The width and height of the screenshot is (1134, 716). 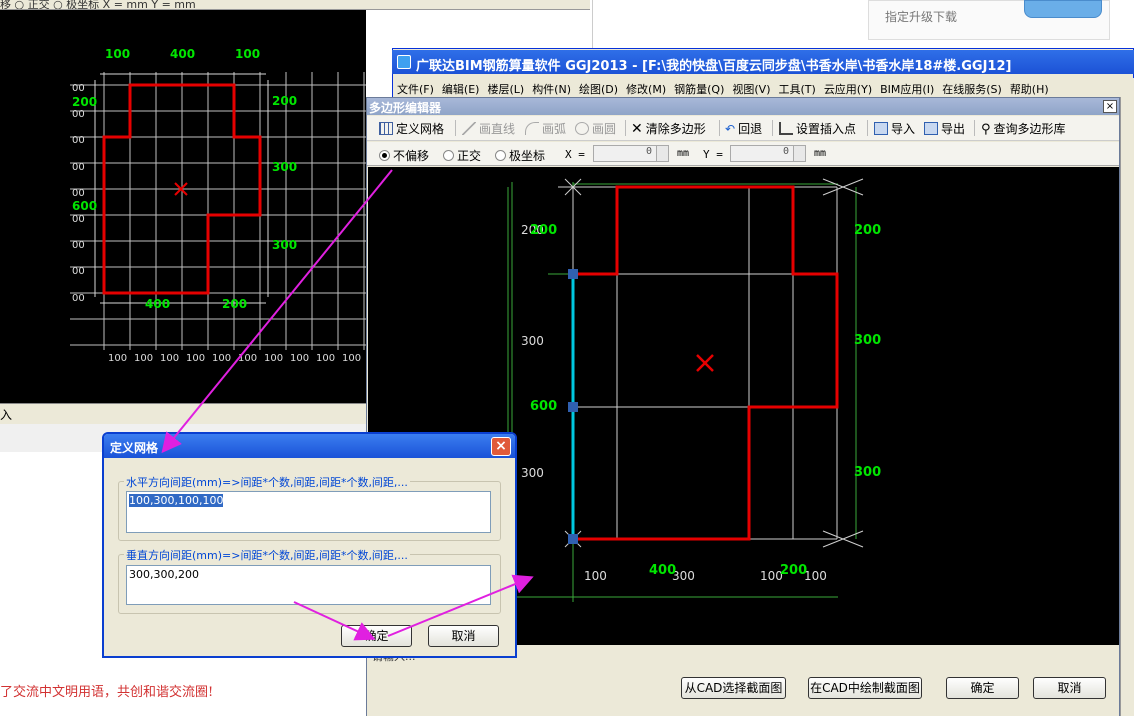 What do you see at coordinates (532, 341) in the screenshot?
I see `dim-left-white-2: 300` at bounding box center [532, 341].